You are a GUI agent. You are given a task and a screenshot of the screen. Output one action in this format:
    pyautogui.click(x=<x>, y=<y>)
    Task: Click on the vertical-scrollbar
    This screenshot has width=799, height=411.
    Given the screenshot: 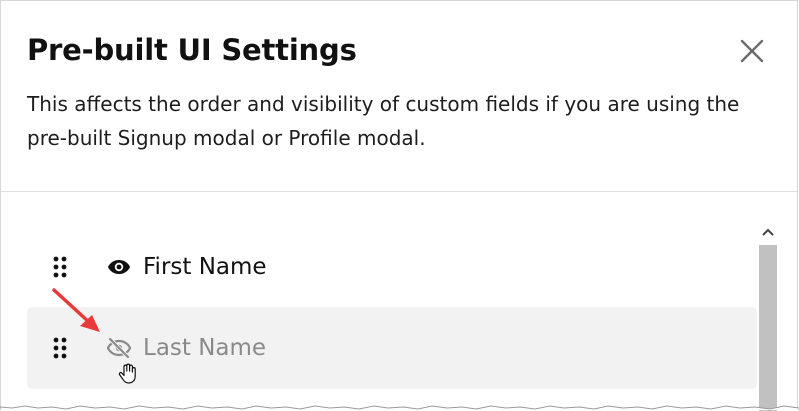 What is the action you would take?
    pyautogui.click(x=768, y=317)
    